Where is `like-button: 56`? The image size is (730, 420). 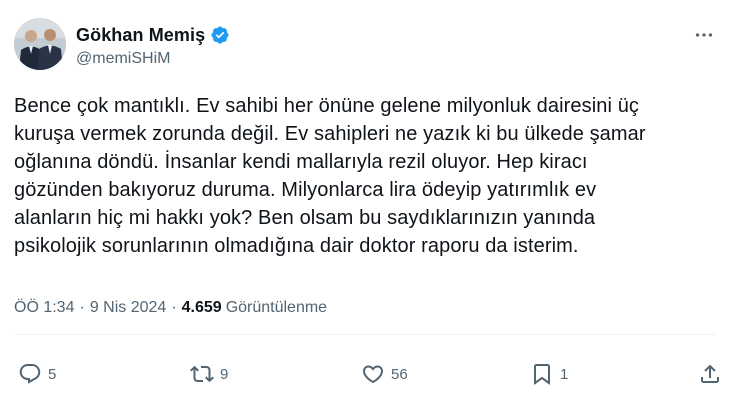
like-button: 56 is located at coordinates (384, 374).